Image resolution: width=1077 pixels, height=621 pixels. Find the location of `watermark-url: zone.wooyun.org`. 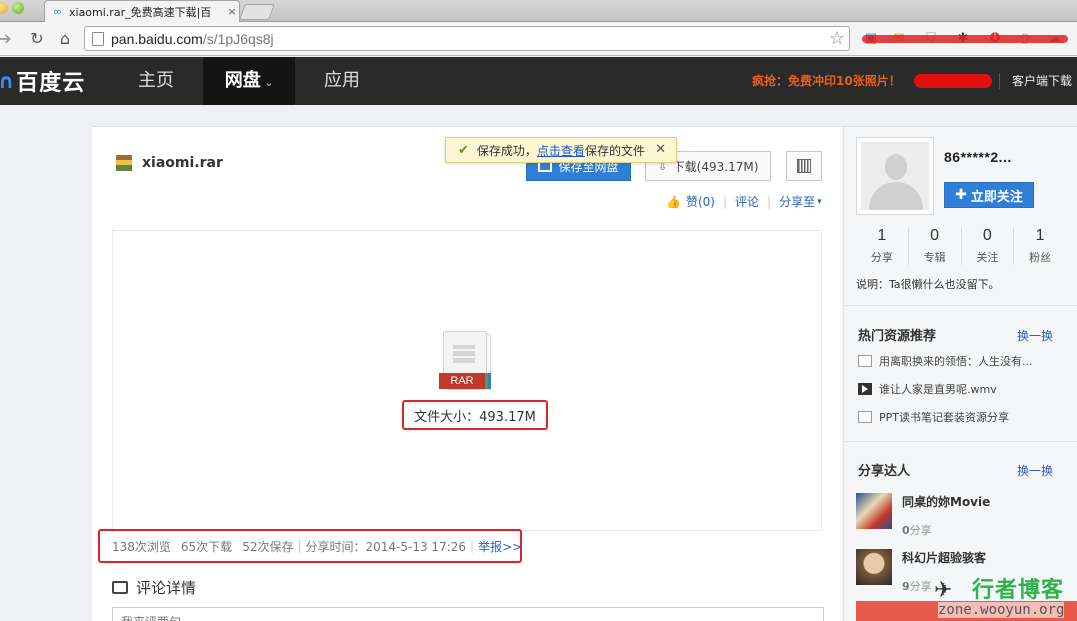

watermark-url: zone.wooyun.org is located at coordinates (1001, 610).